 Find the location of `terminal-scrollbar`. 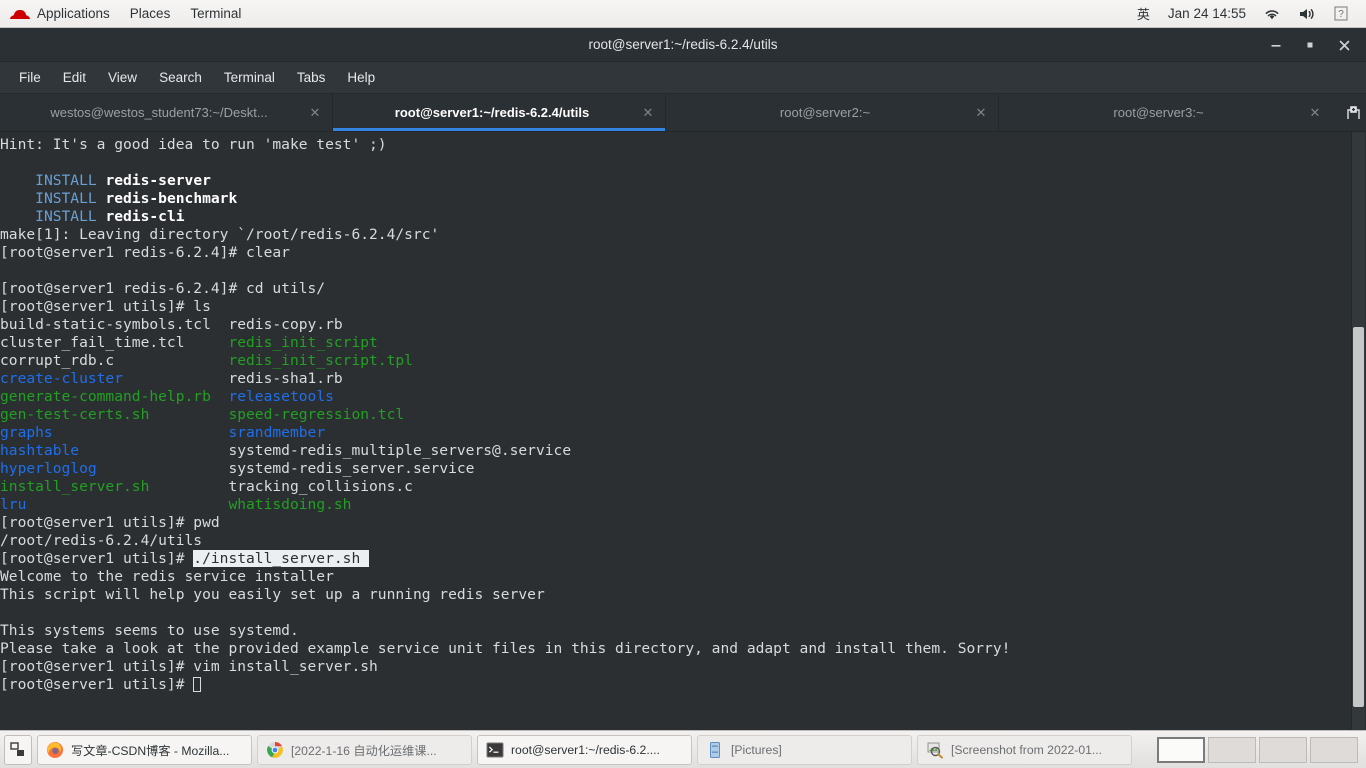

terminal-scrollbar is located at coordinates (1358, 431).